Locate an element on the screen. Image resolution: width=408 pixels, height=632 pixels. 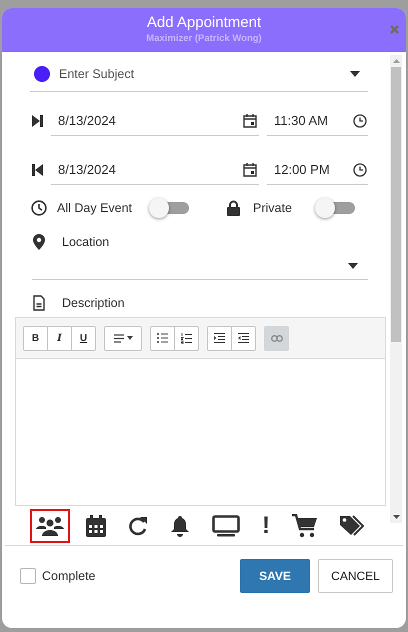
circular-arrow-icon is located at coordinates (138, 526).